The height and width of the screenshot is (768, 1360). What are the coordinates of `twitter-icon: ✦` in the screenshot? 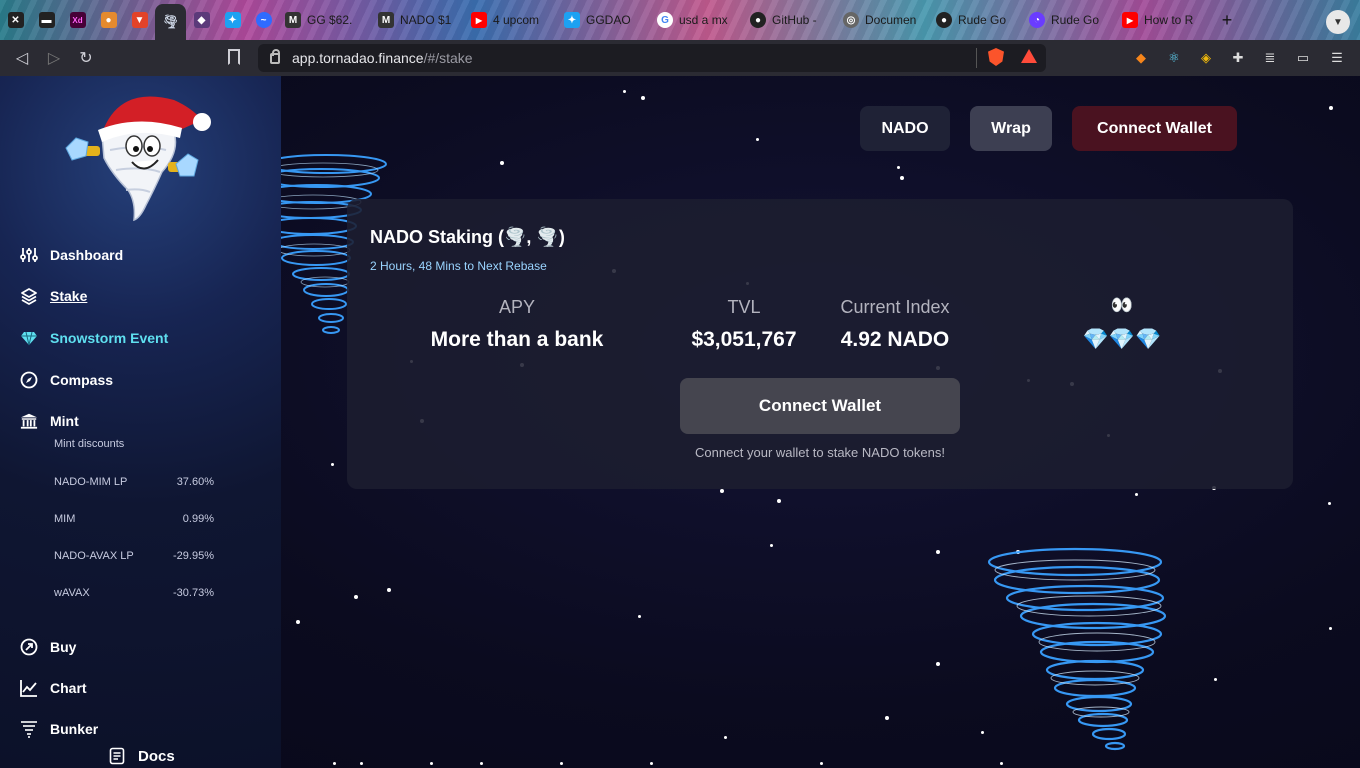 It's located at (232, 20).